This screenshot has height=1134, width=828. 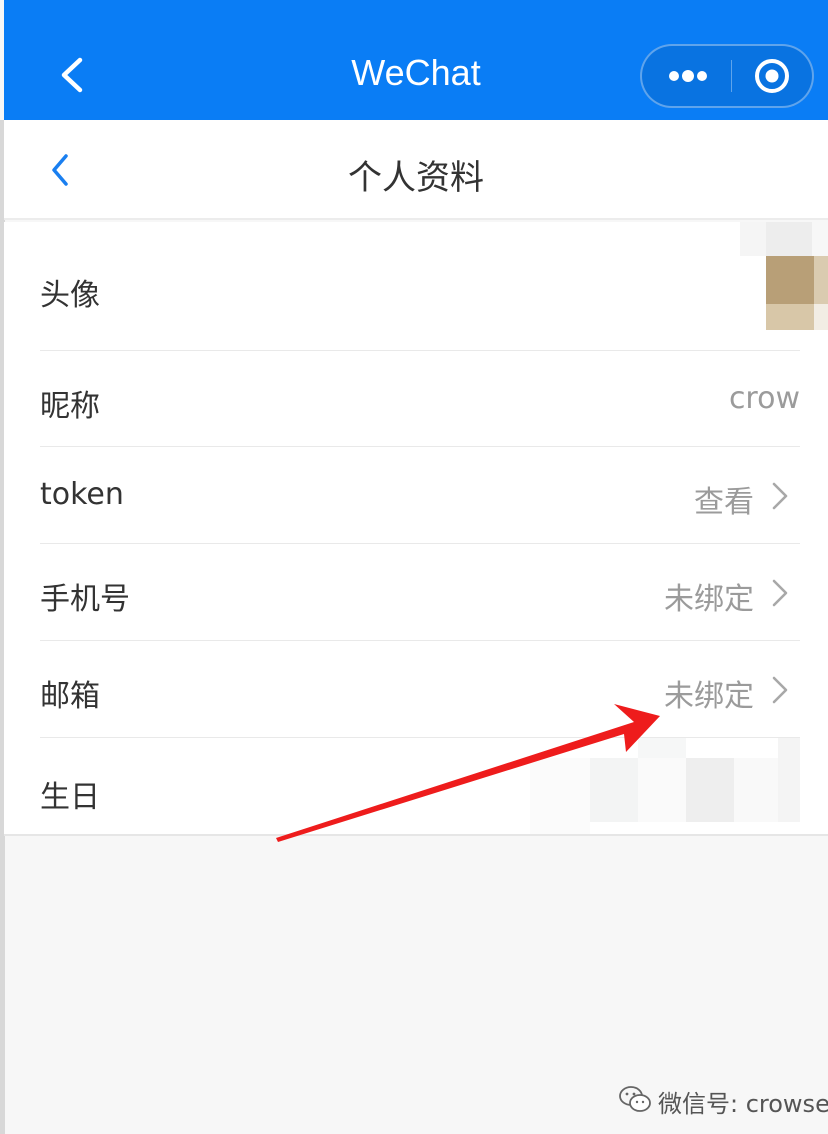 I want to click on nav-back-button, so click(x=73, y=75).